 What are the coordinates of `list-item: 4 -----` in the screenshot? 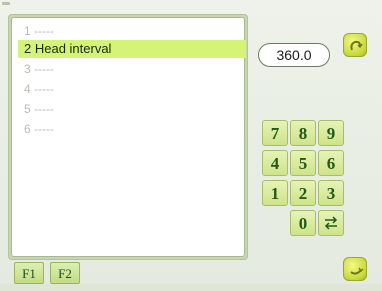 It's located at (131, 89).